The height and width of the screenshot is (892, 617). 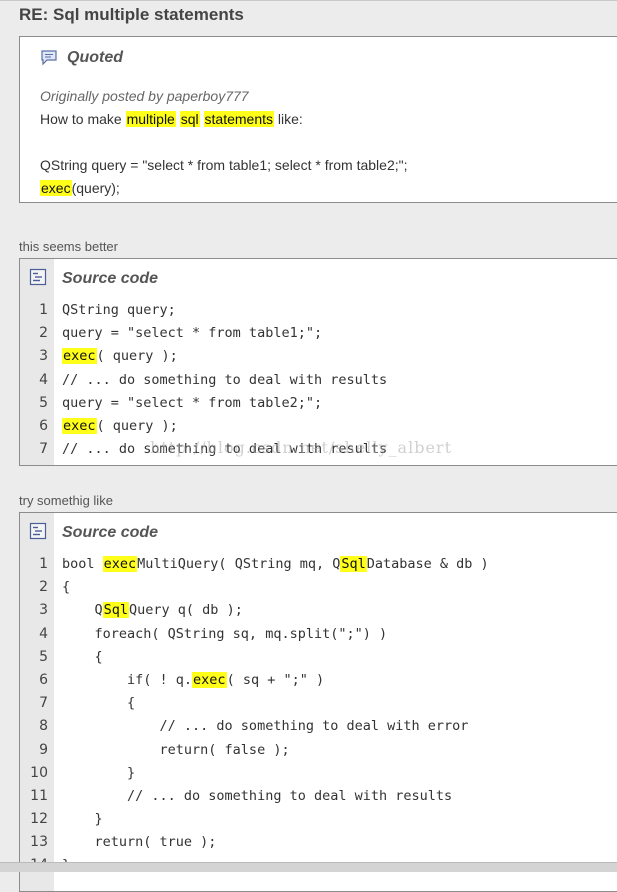 What do you see at coordinates (66, 500) in the screenshot?
I see `comment-text: try somethig like` at bounding box center [66, 500].